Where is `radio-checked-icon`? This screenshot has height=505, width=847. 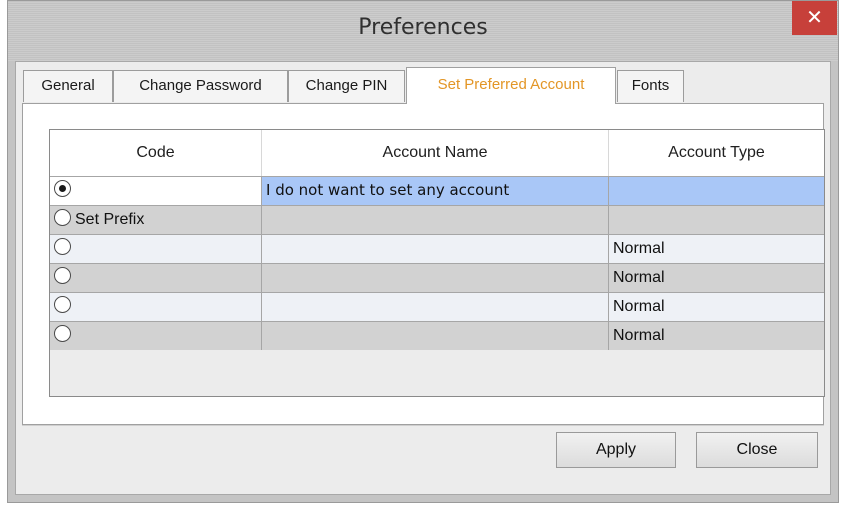
radio-checked-icon is located at coordinates (62, 189).